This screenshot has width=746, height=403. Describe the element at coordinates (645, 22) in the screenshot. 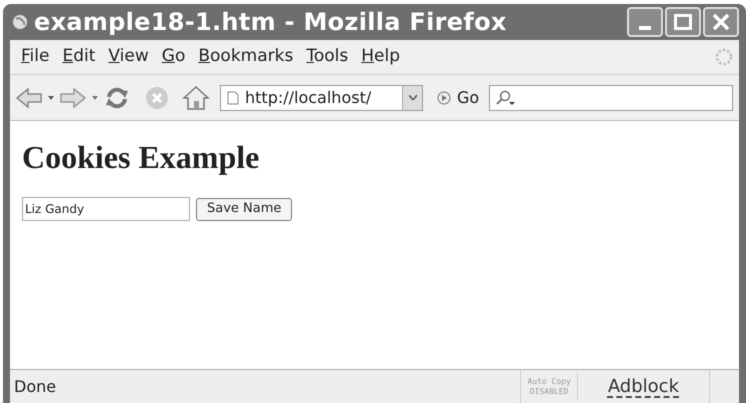

I see `minimize-button` at that location.